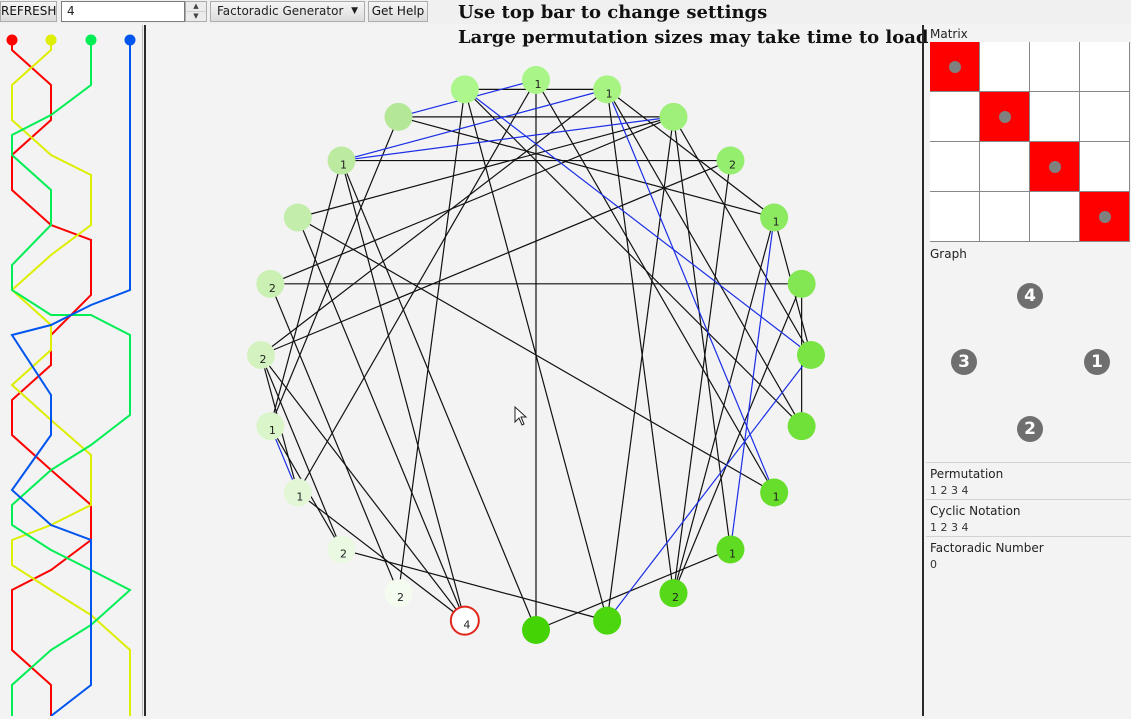  I want to click on graph-node-label: 4, so click(466, 625).